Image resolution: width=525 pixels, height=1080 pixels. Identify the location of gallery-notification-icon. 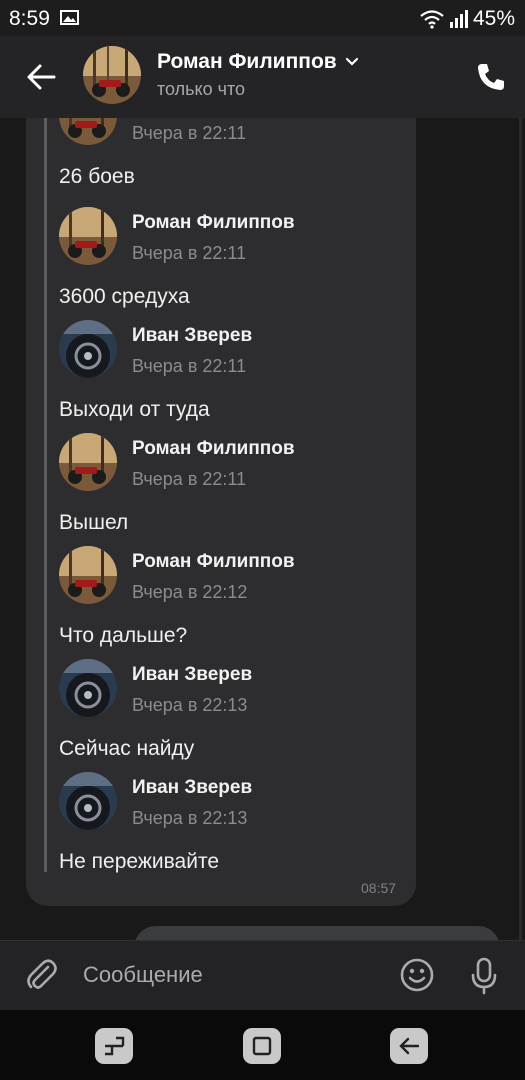
(69, 17).